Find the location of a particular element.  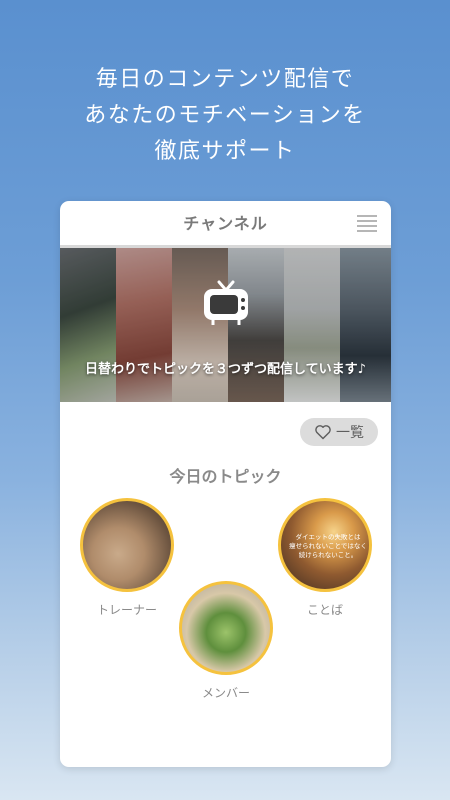

topic-trainer-image is located at coordinates (127, 545).